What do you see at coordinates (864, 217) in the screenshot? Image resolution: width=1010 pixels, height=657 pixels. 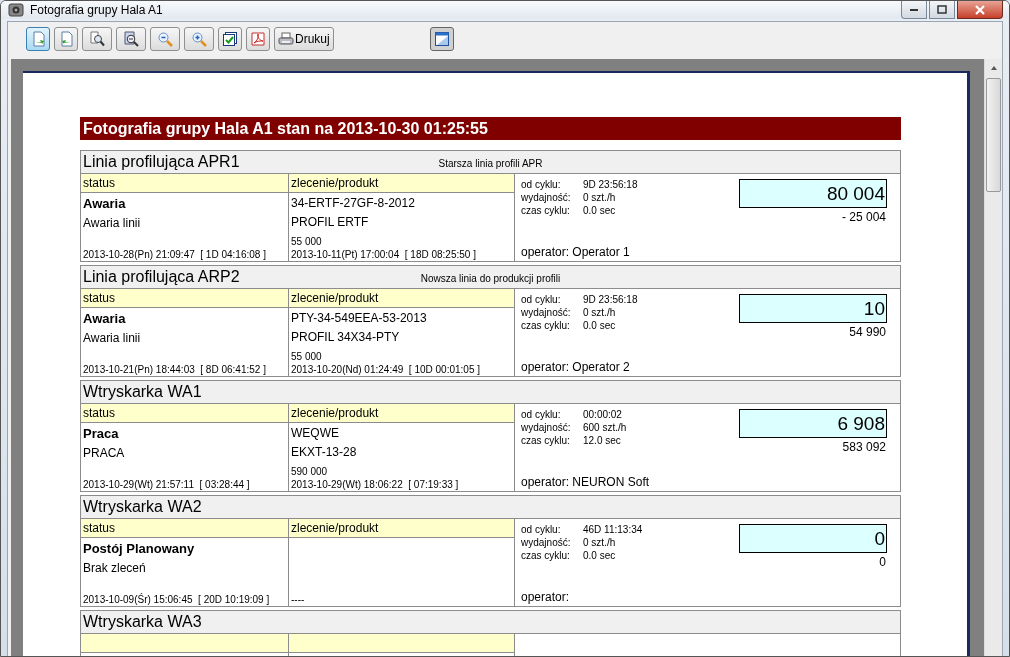 I see `counter-difference: - 25 004` at bounding box center [864, 217].